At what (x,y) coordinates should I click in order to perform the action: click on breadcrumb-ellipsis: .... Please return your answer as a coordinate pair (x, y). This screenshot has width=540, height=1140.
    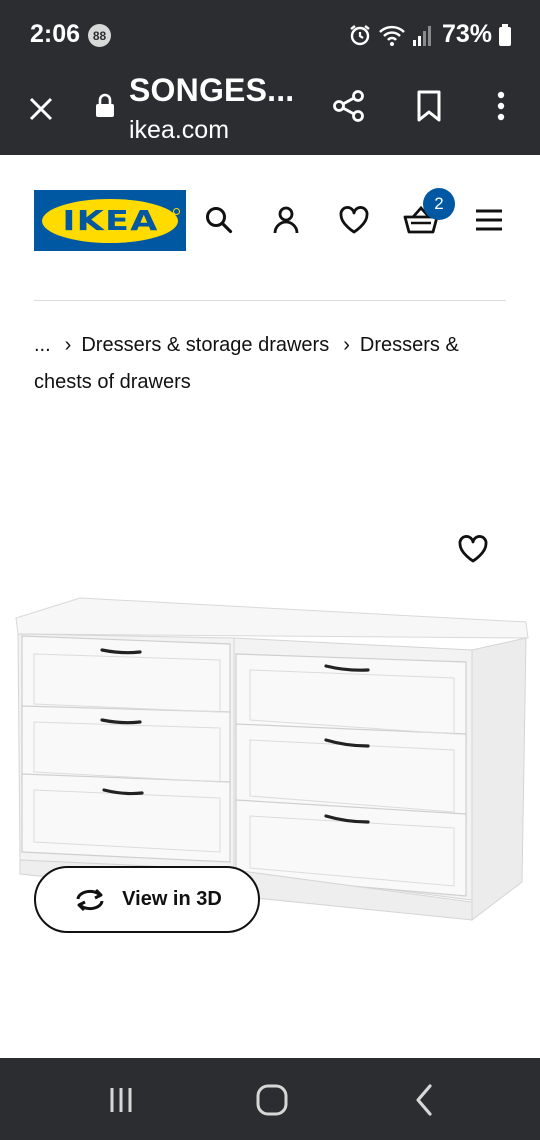
    Looking at the image, I should click on (42, 345).